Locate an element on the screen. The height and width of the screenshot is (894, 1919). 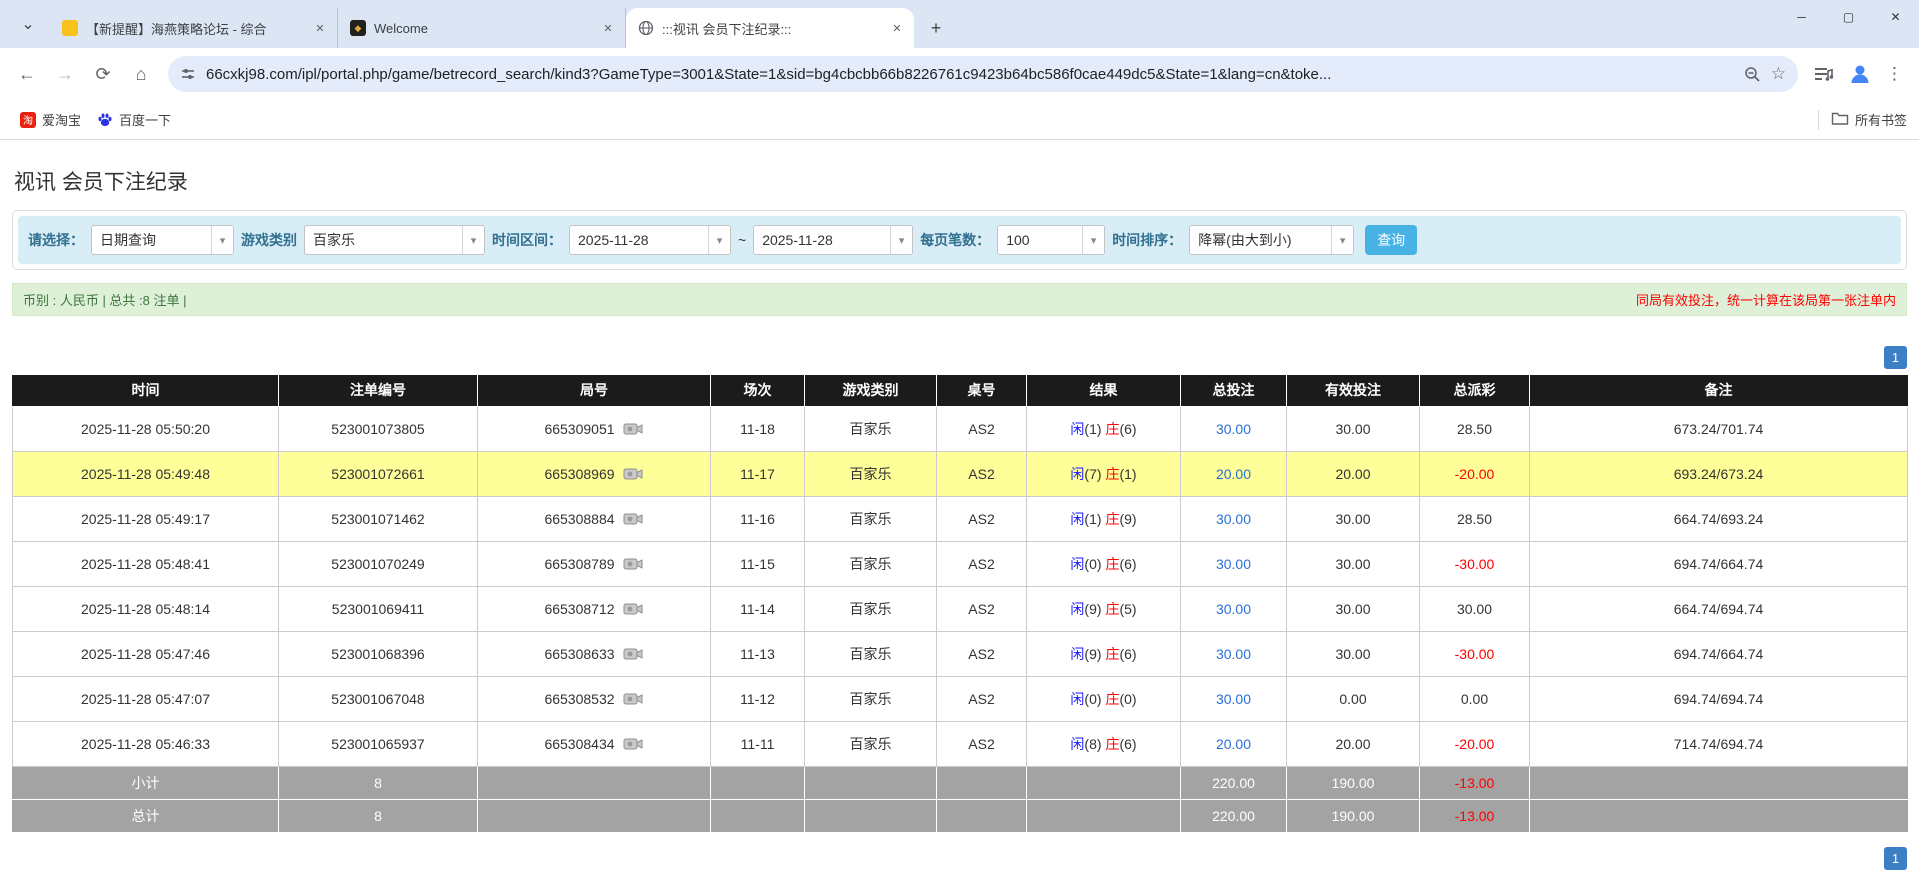
tab-welcome: ◆ Welcome ✕ is located at coordinates (482, 28).